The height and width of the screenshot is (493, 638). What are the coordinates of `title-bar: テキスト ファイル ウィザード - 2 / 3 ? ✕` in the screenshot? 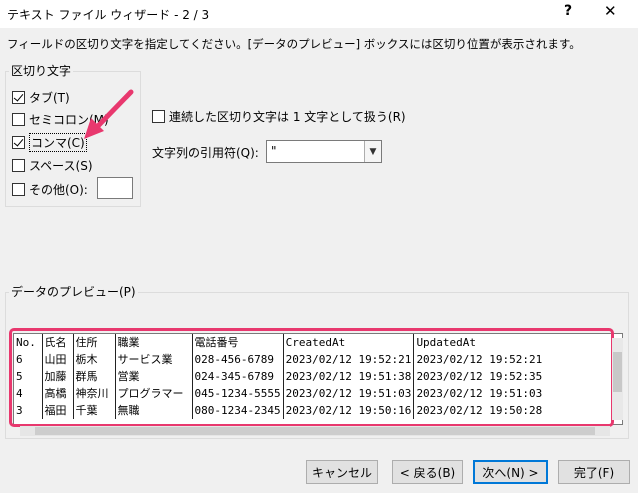 It's located at (319, 14).